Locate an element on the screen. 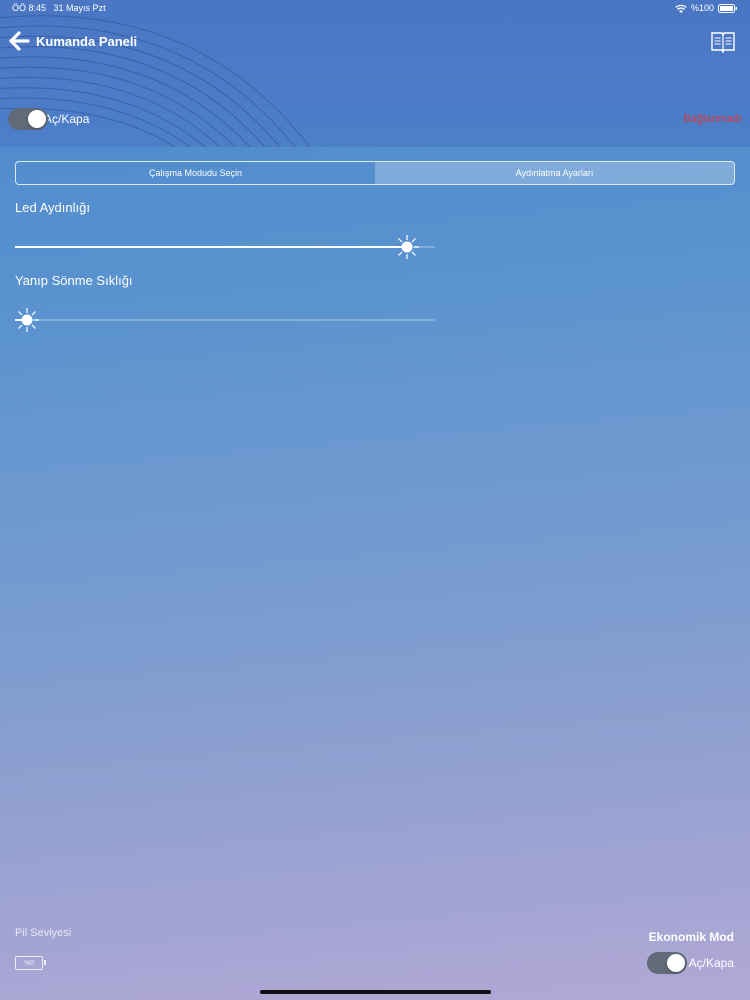 This screenshot has height=1000, width=750. book-icon is located at coordinates (723, 43).